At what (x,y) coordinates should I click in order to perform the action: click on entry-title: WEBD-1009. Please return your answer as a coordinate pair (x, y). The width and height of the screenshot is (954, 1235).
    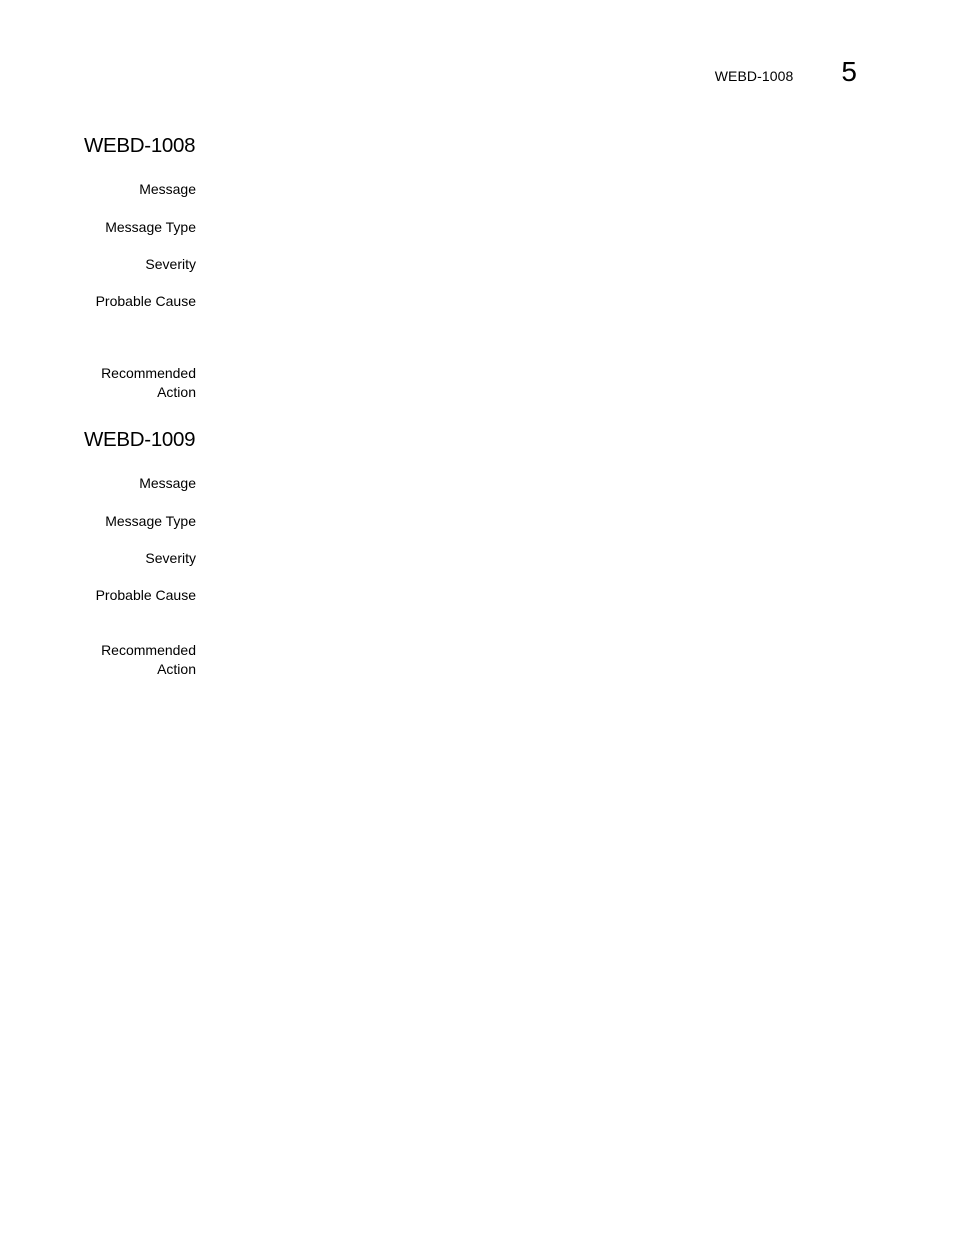
    Looking at the image, I should click on (140, 439).